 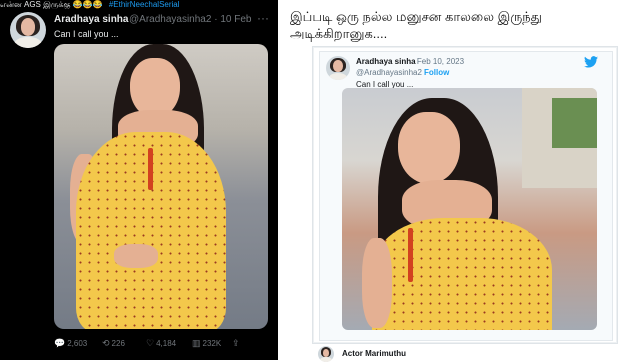 I want to click on top-line-text: என்ன AGS இருக்கு 😂😂😂, so click(x=51, y=4).